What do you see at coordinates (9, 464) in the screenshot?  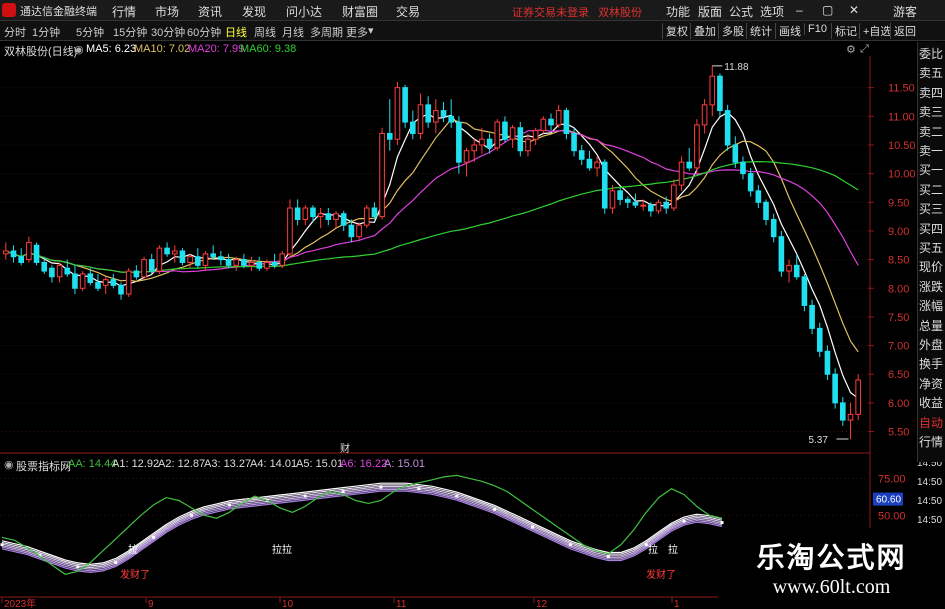 I see `indicator-settings-icon: ◉` at bounding box center [9, 464].